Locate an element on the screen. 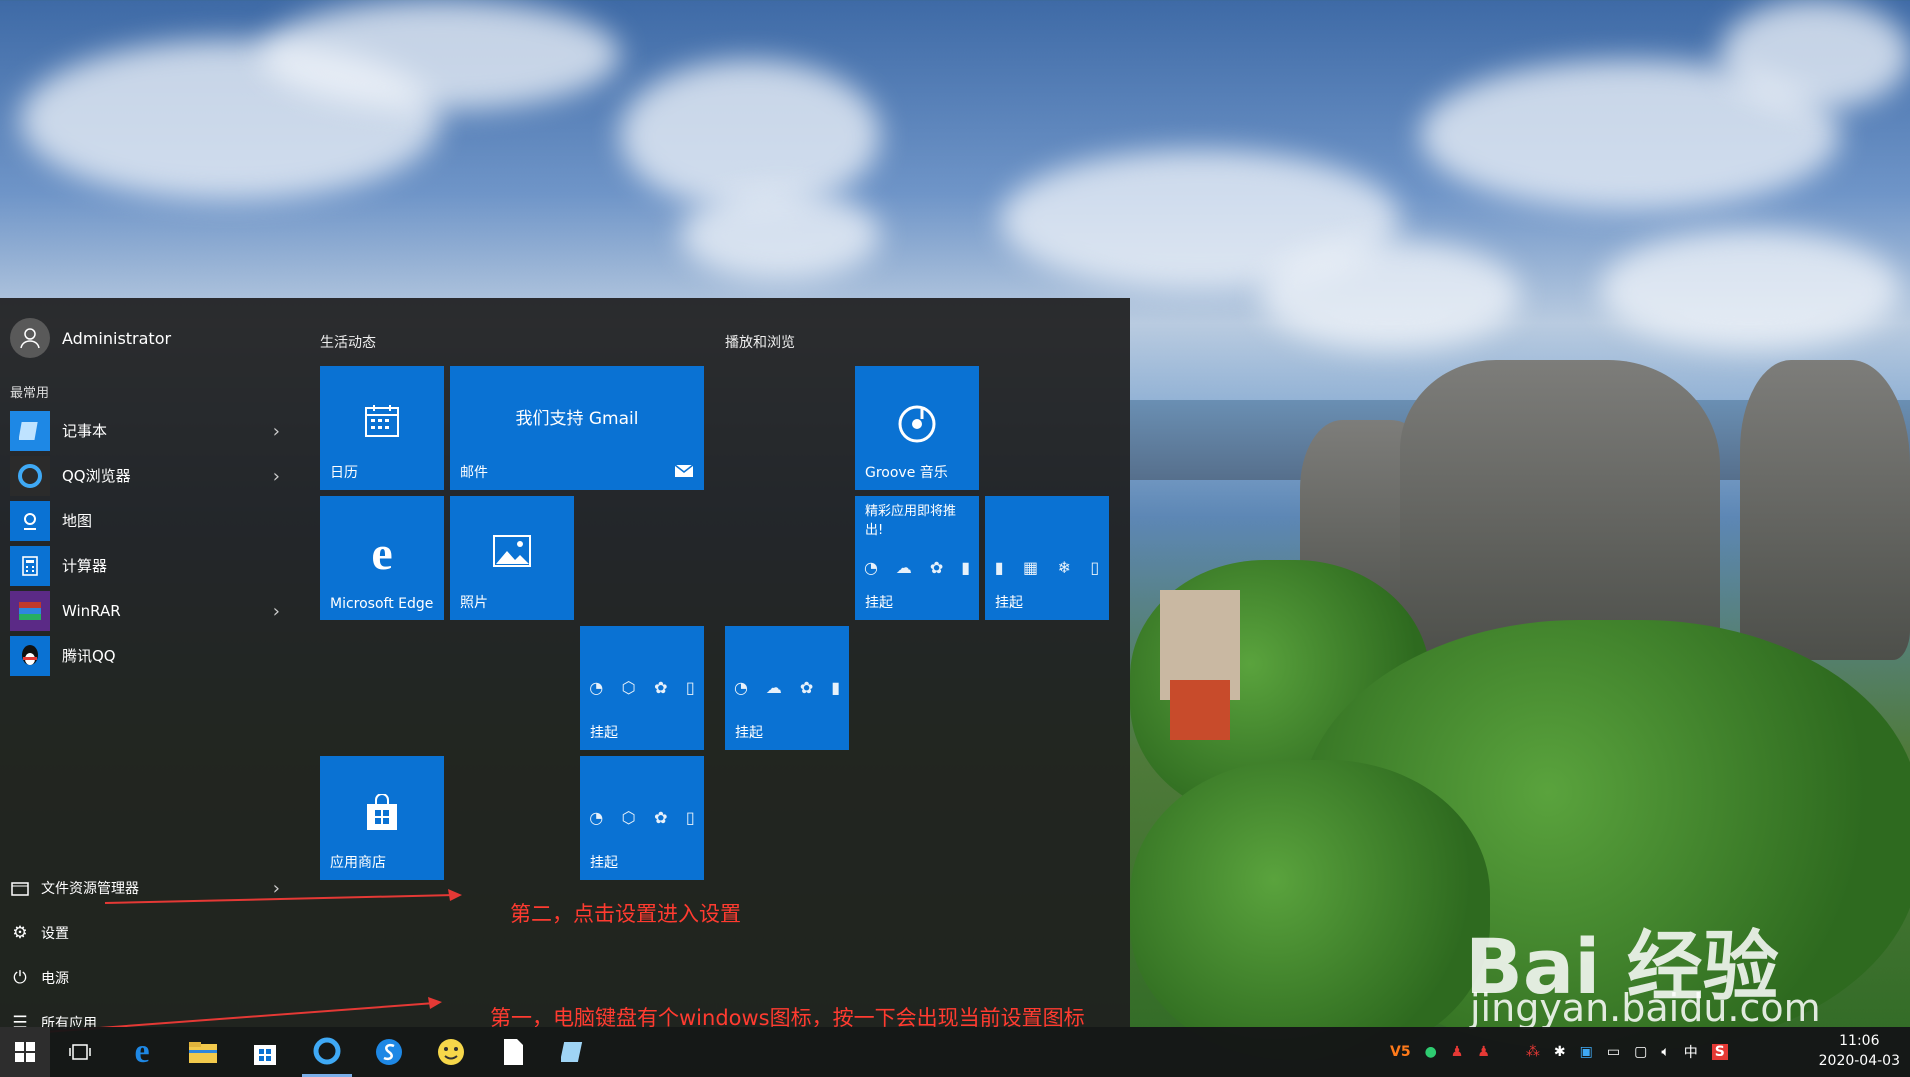 This screenshot has width=1910, height=1077. app-label: WinRAR is located at coordinates (91, 610).